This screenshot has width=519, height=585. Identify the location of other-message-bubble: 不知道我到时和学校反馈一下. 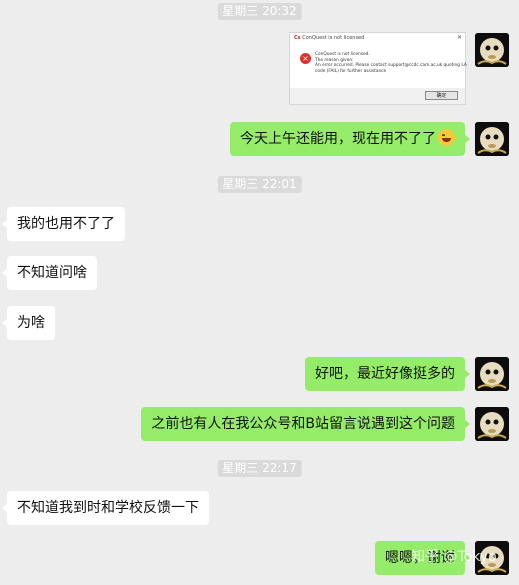
(105, 508).